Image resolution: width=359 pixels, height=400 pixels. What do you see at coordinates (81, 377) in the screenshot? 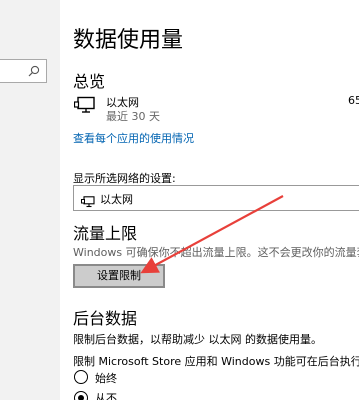
I see `radio-always` at bounding box center [81, 377].